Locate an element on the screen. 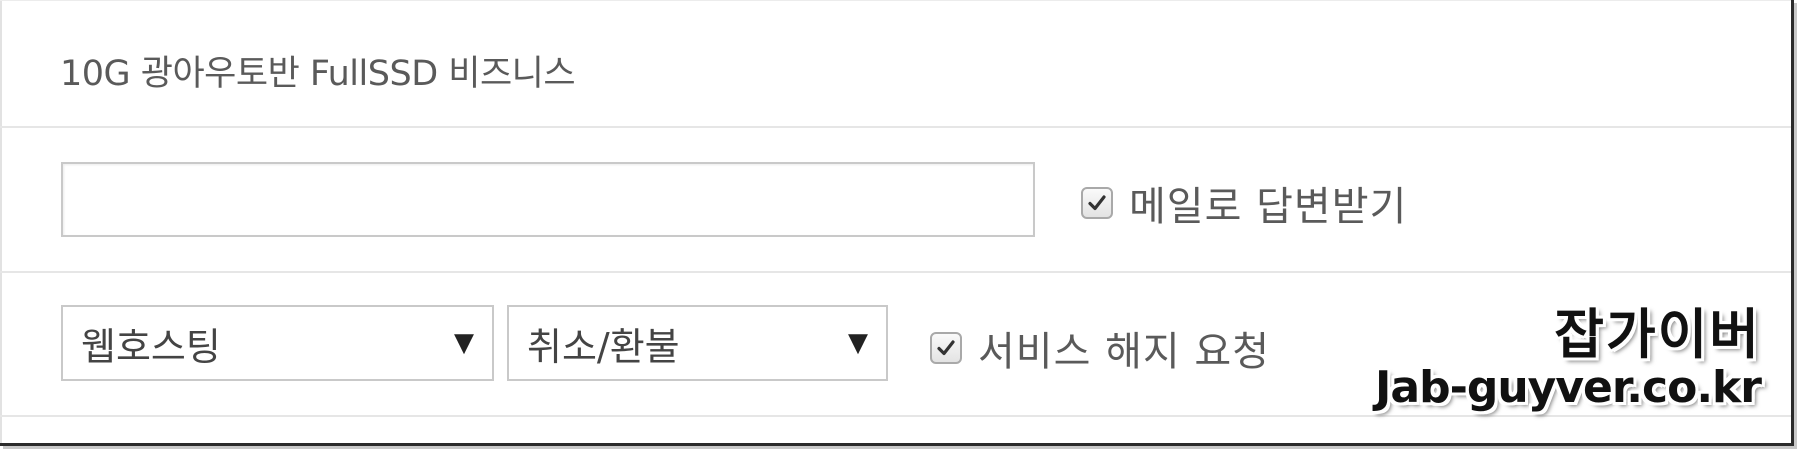  product-title: 10G 광아우토반 FullSSD 비즈니스 is located at coordinates (318, 74).